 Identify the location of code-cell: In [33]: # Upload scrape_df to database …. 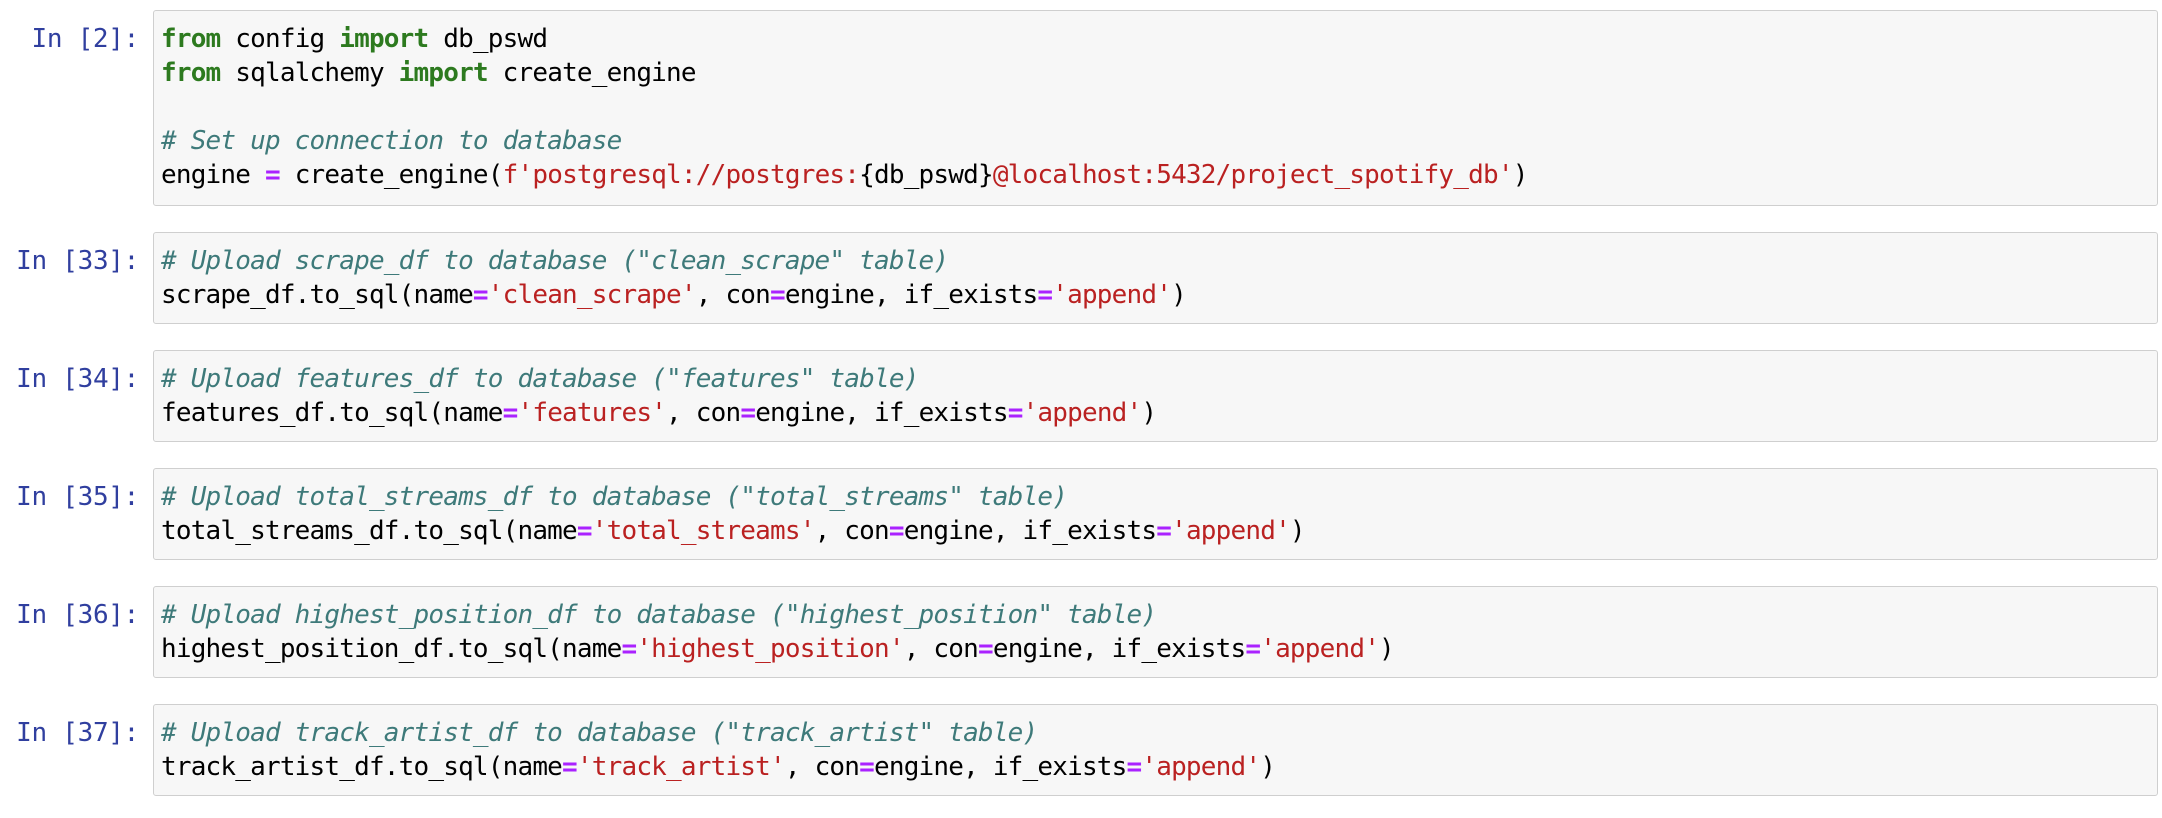
(1081, 278).